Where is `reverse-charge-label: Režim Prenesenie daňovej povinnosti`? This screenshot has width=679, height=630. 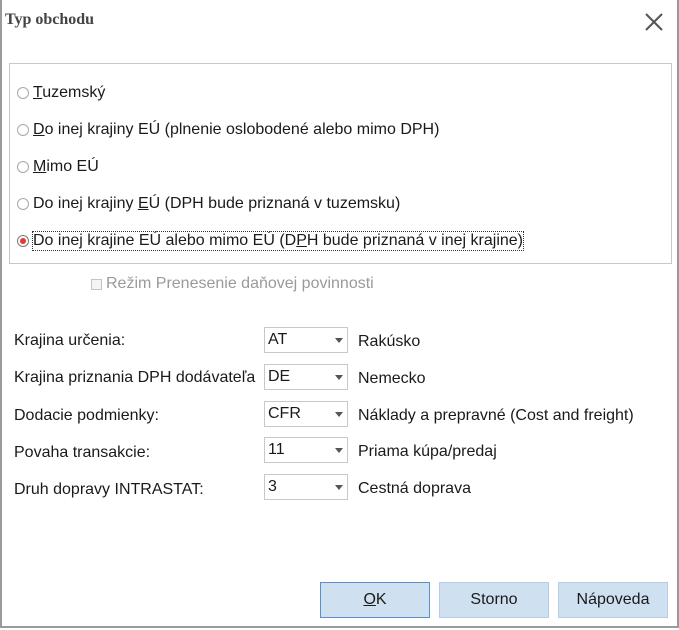
reverse-charge-label: Režim Prenesenie daňovej povinnosti is located at coordinates (240, 283).